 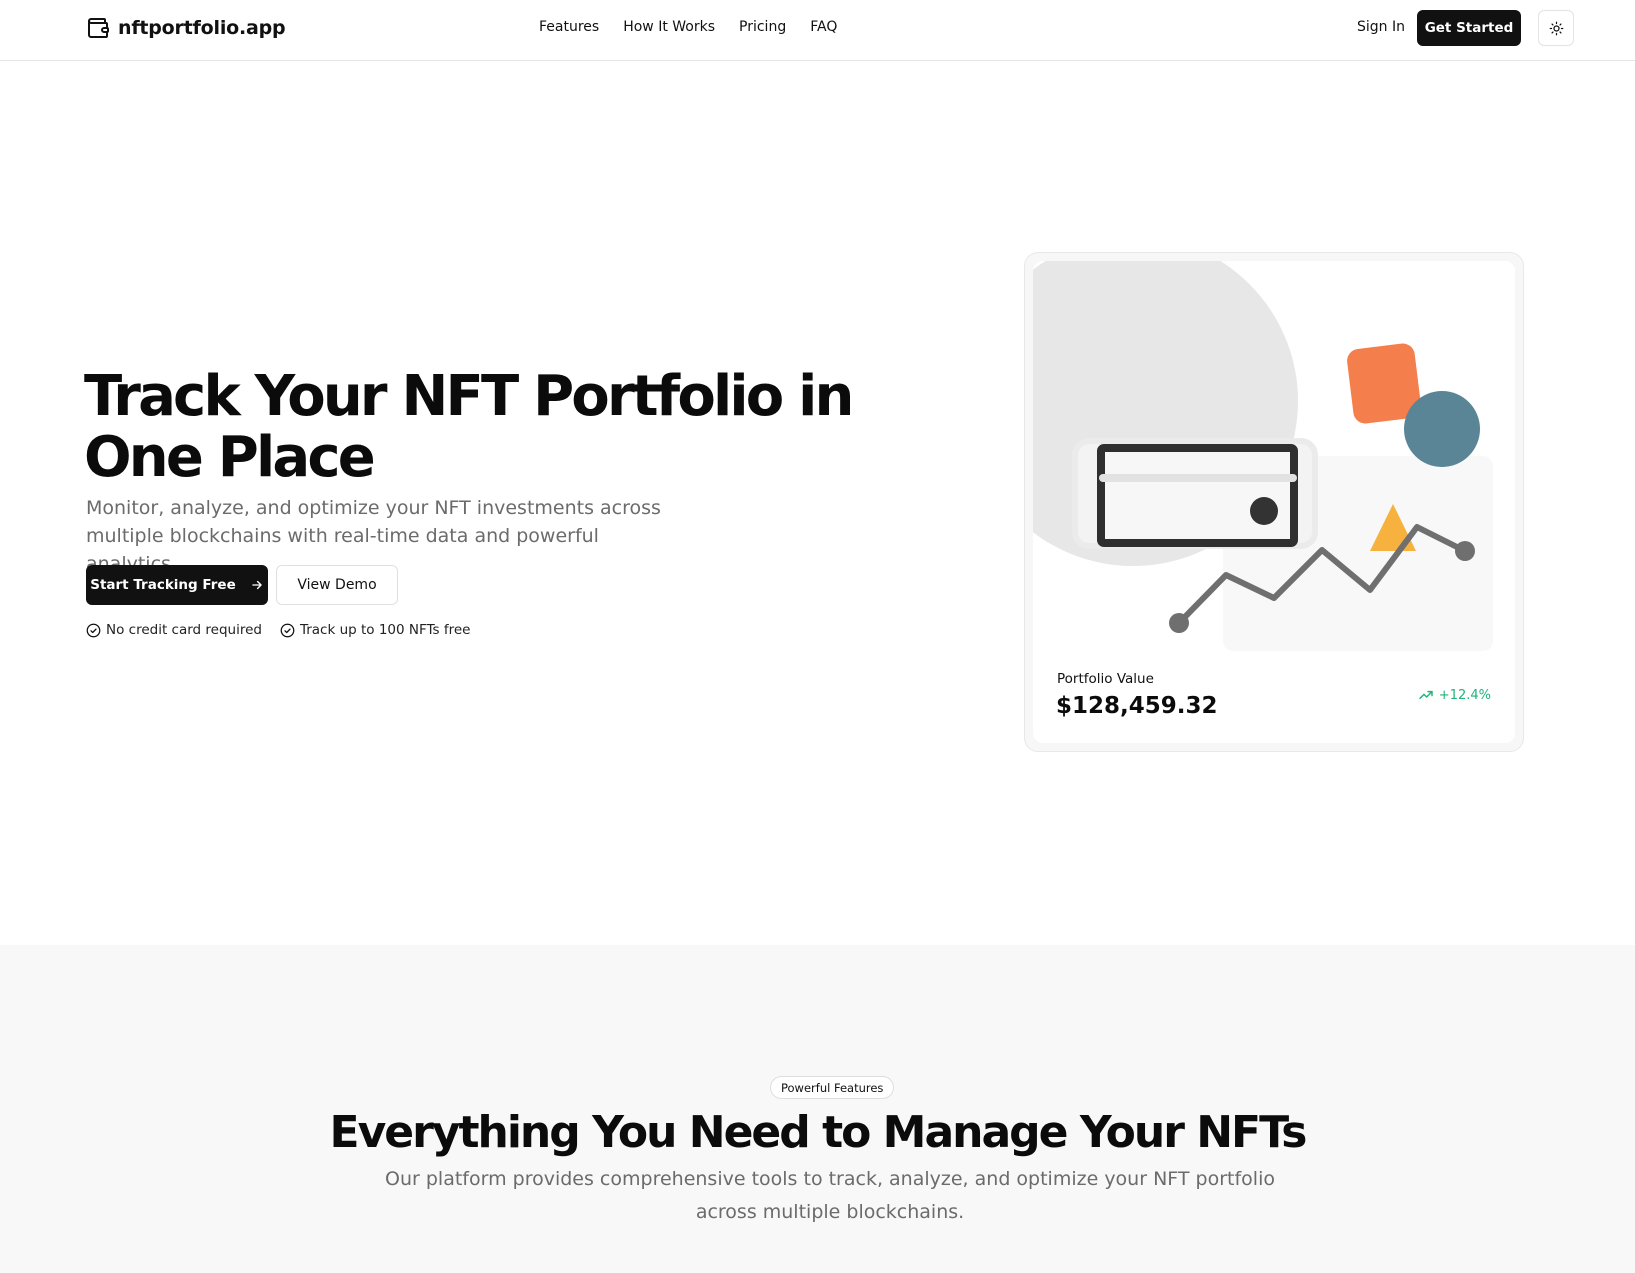 I want to click on view-demo-button: View Demo, so click(x=337, y=585).